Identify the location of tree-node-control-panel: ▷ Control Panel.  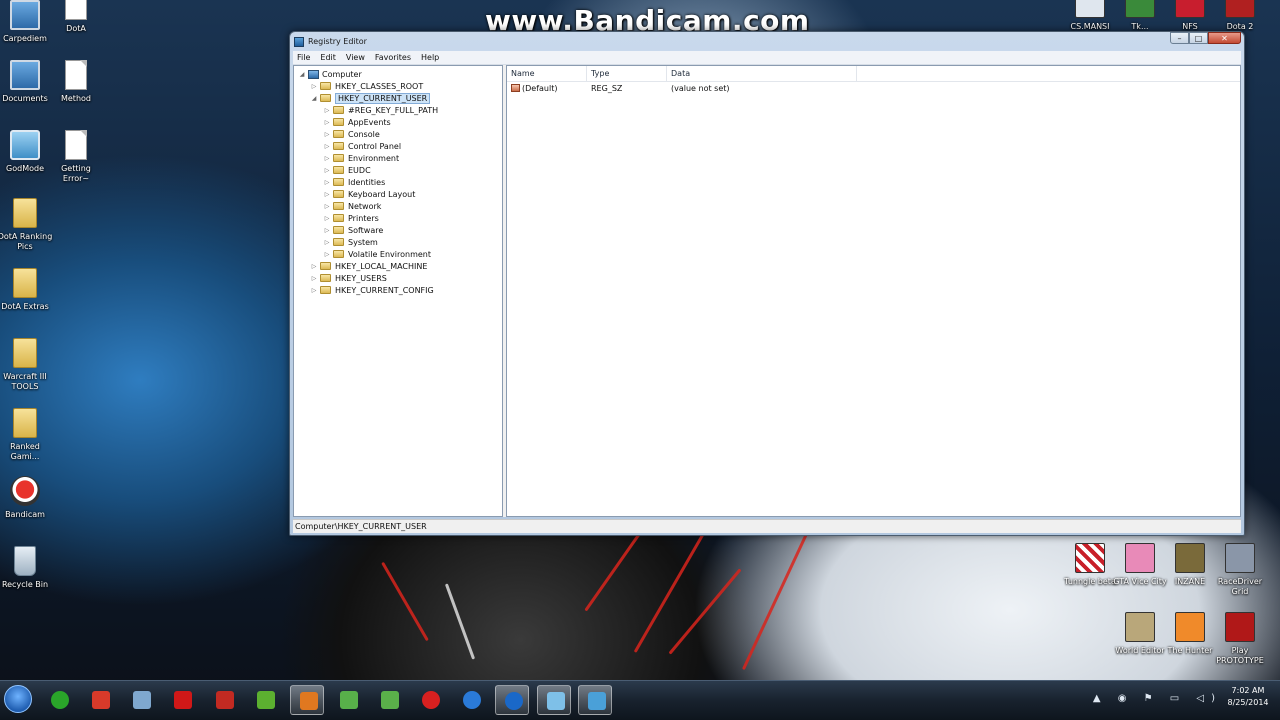
(362, 146).